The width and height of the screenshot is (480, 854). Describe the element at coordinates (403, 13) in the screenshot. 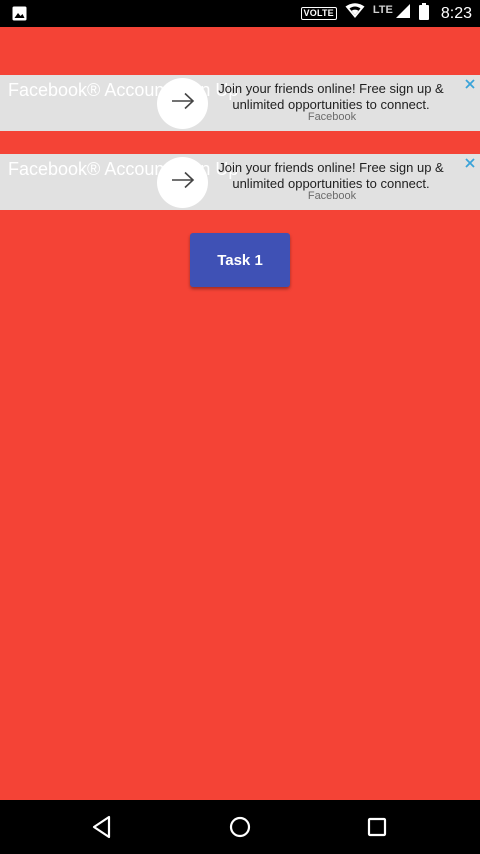

I see `cell-signal-icon` at that location.